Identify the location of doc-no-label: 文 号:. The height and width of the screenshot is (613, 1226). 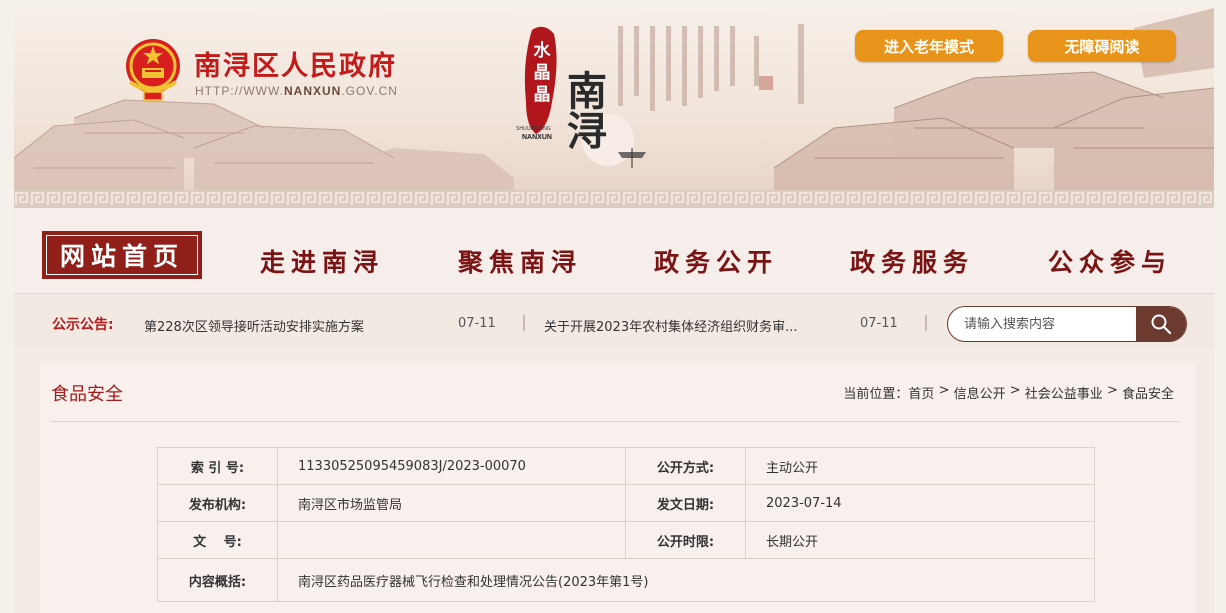
(217, 540).